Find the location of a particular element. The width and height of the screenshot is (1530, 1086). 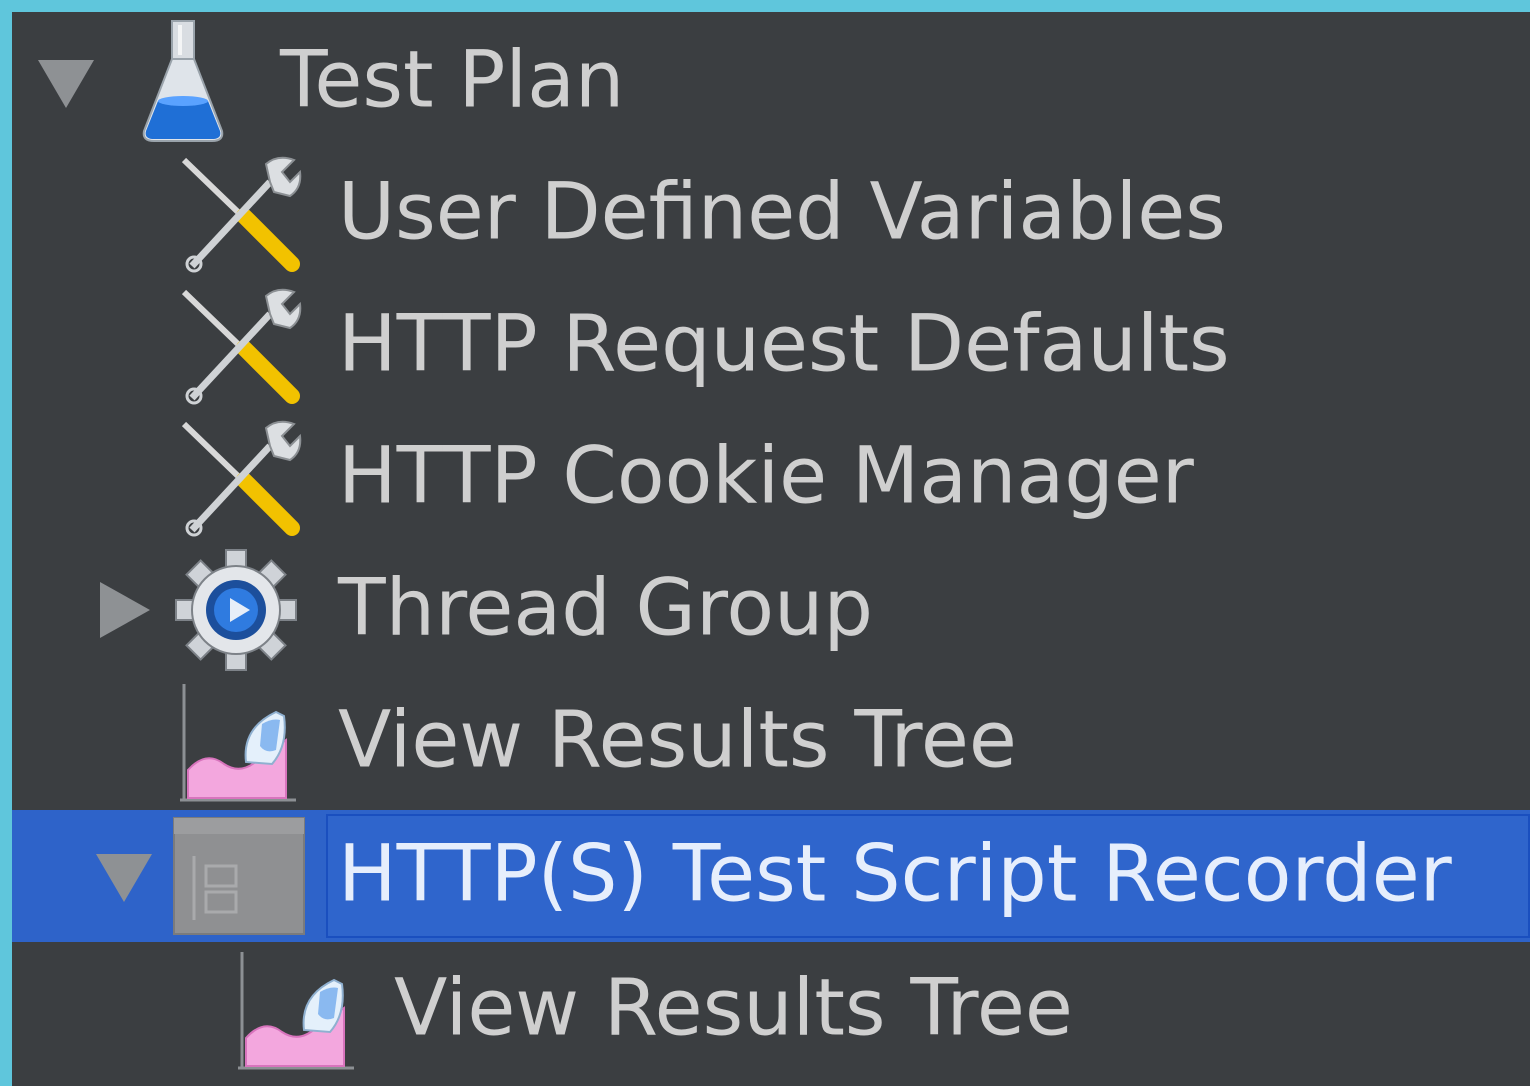

tree-node-user-defined-variables: User Defined Variables is located at coordinates (771, 214).